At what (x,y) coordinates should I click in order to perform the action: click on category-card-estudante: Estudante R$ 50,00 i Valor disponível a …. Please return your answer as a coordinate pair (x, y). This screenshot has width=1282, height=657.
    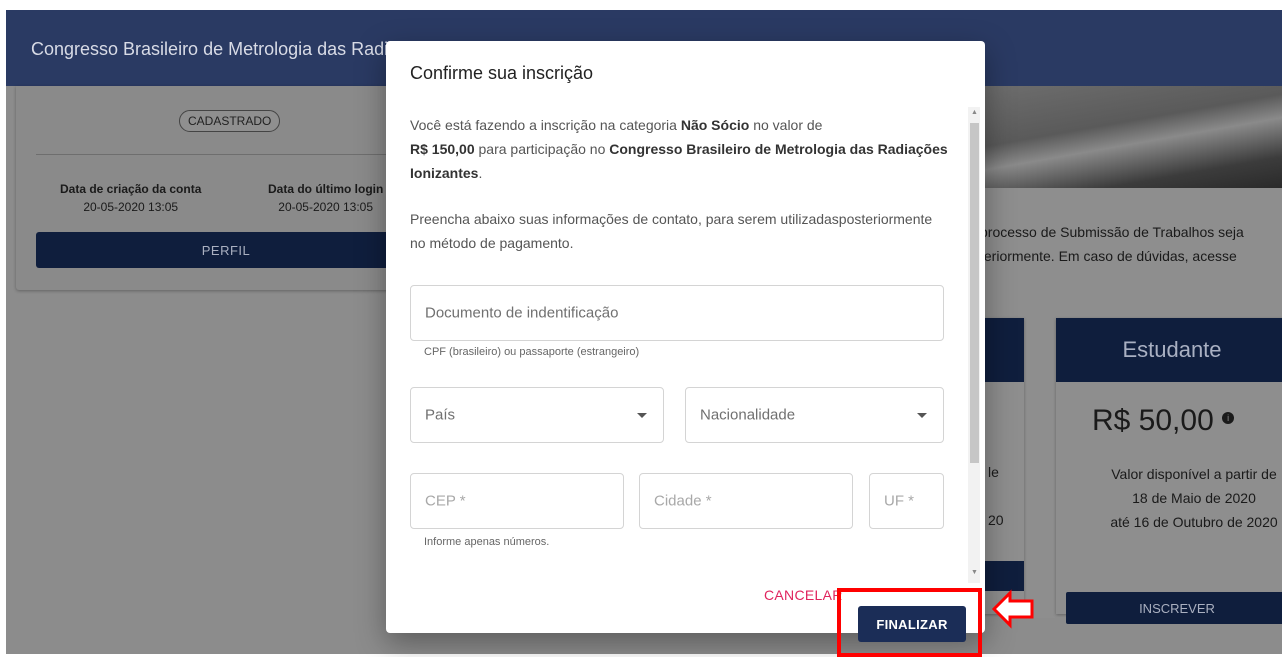
    Looking at the image, I should click on (1169, 471).